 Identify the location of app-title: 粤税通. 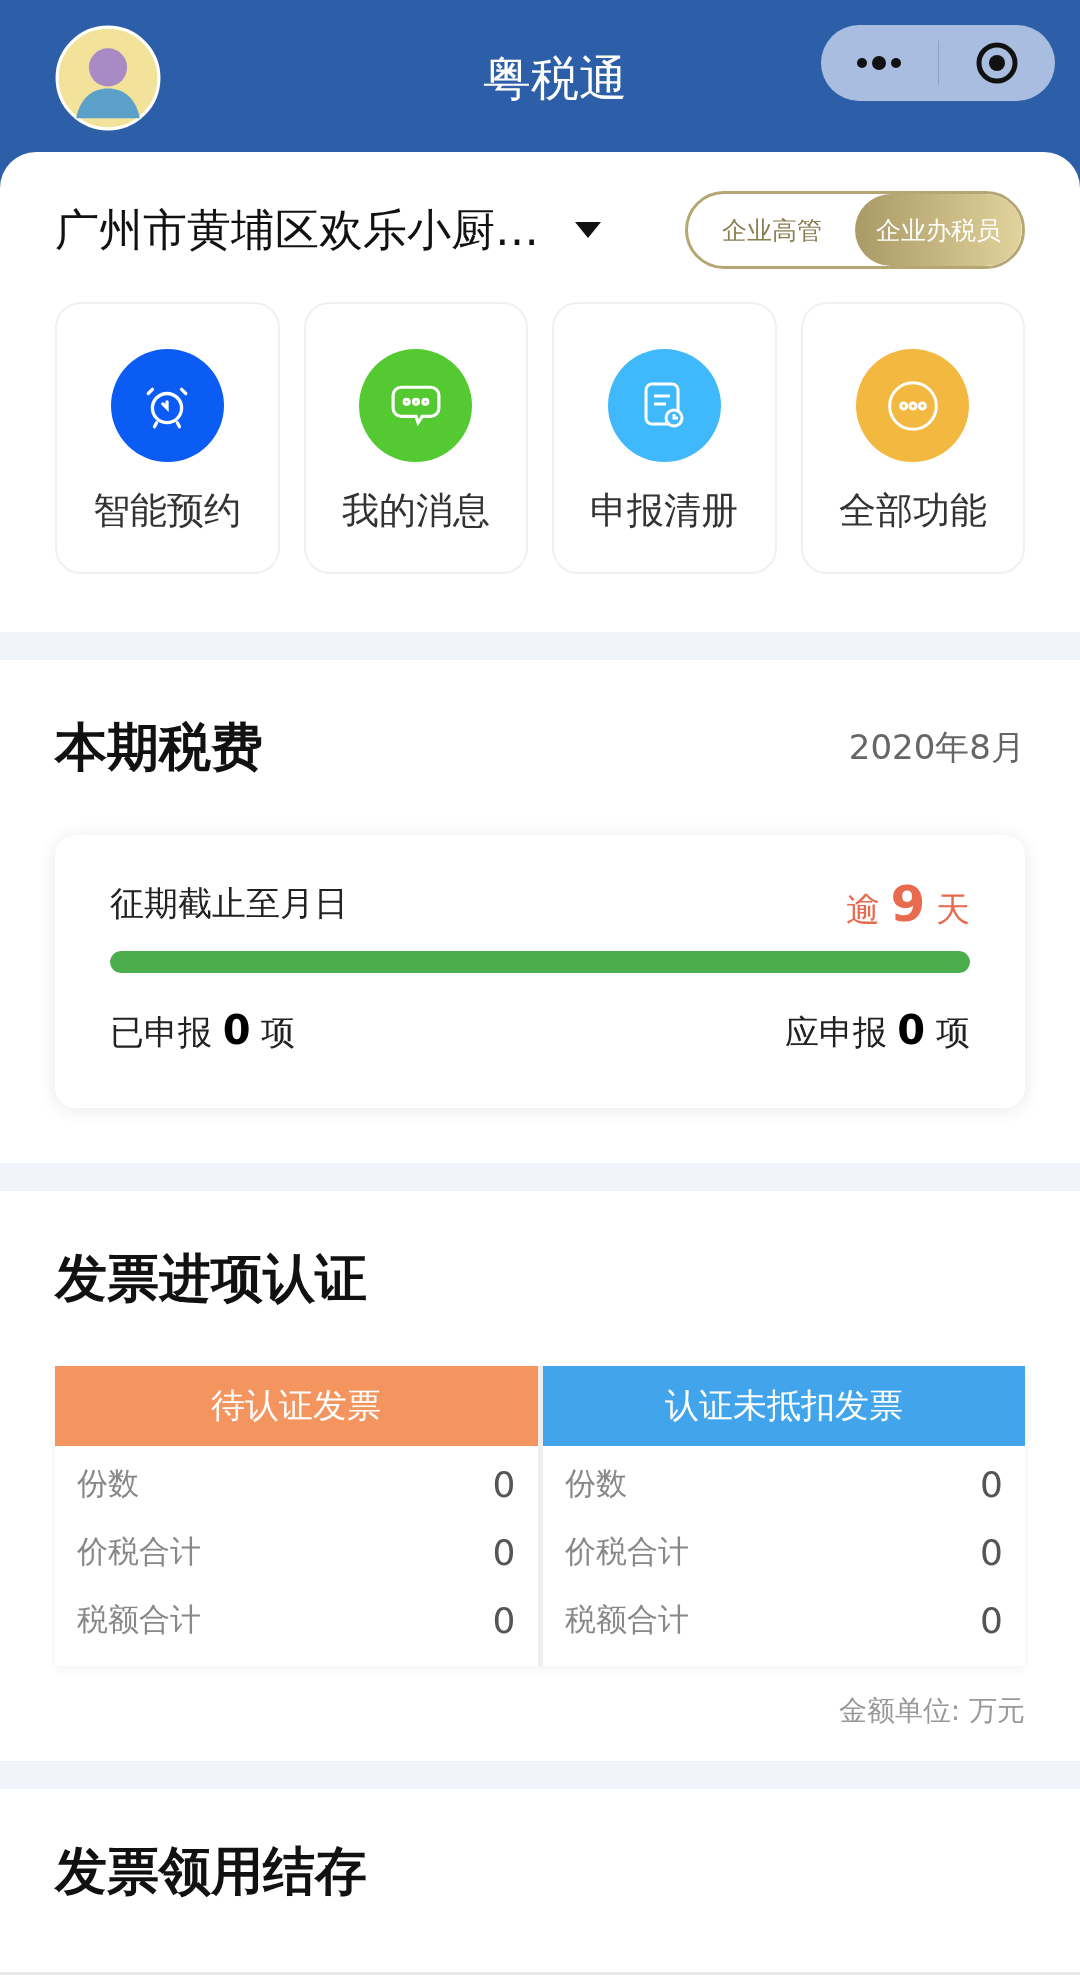
(555, 78).